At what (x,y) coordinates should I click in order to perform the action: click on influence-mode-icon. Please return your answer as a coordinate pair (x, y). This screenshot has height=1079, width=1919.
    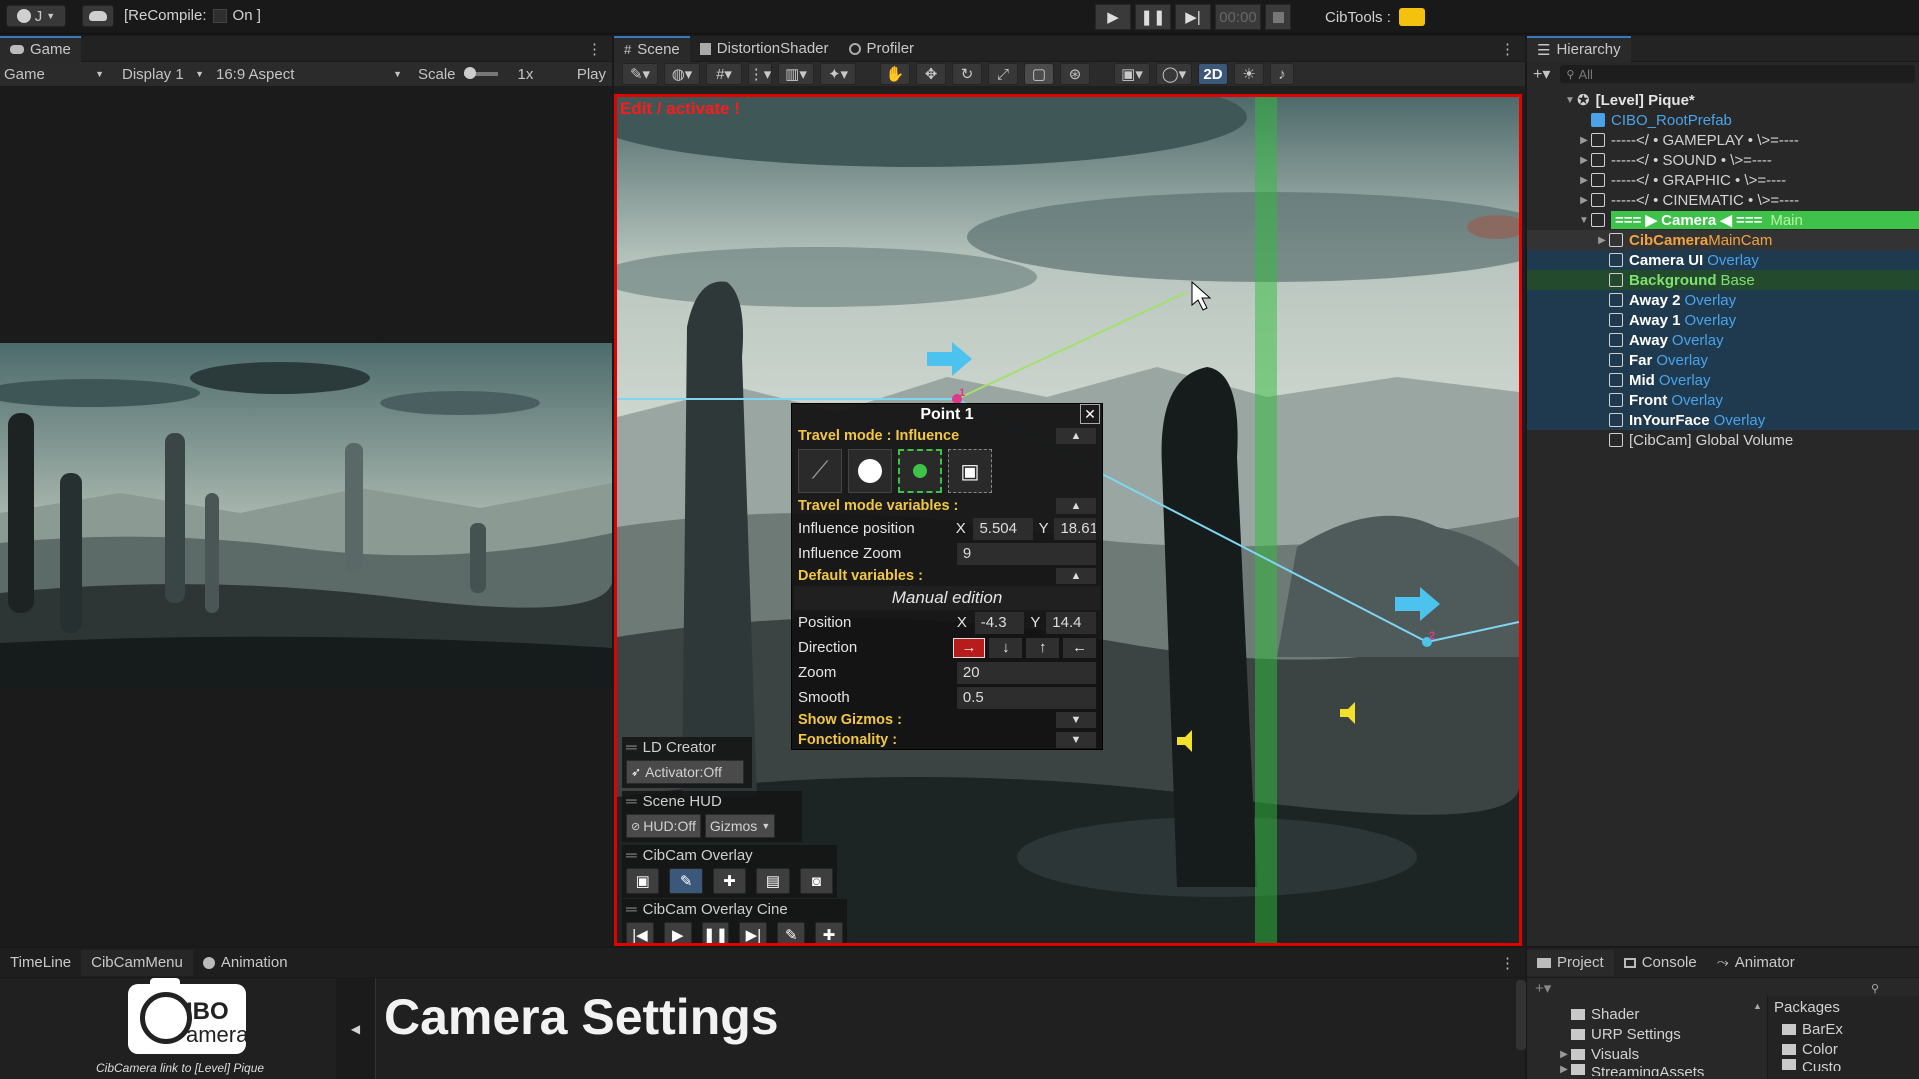
    Looking at the image, I should click on (920, 471).